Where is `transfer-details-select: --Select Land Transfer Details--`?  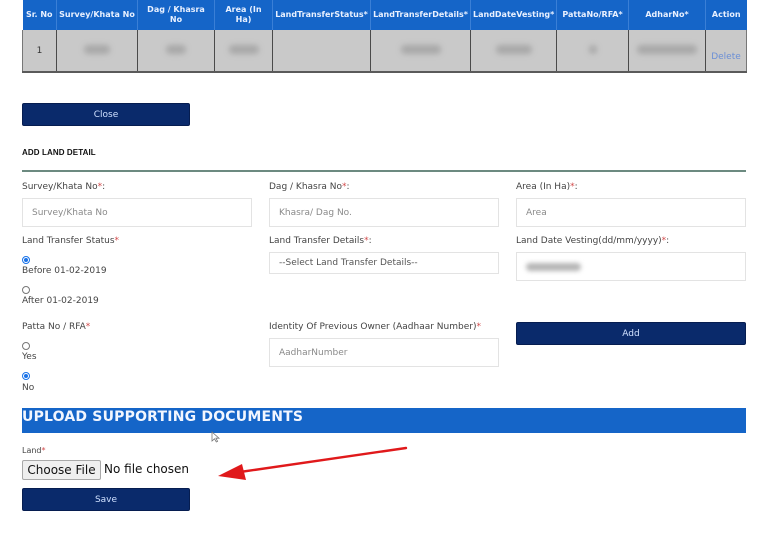 transfer-details-select: --Select Land Transfer Details-- is located at coordinates (384, 263).